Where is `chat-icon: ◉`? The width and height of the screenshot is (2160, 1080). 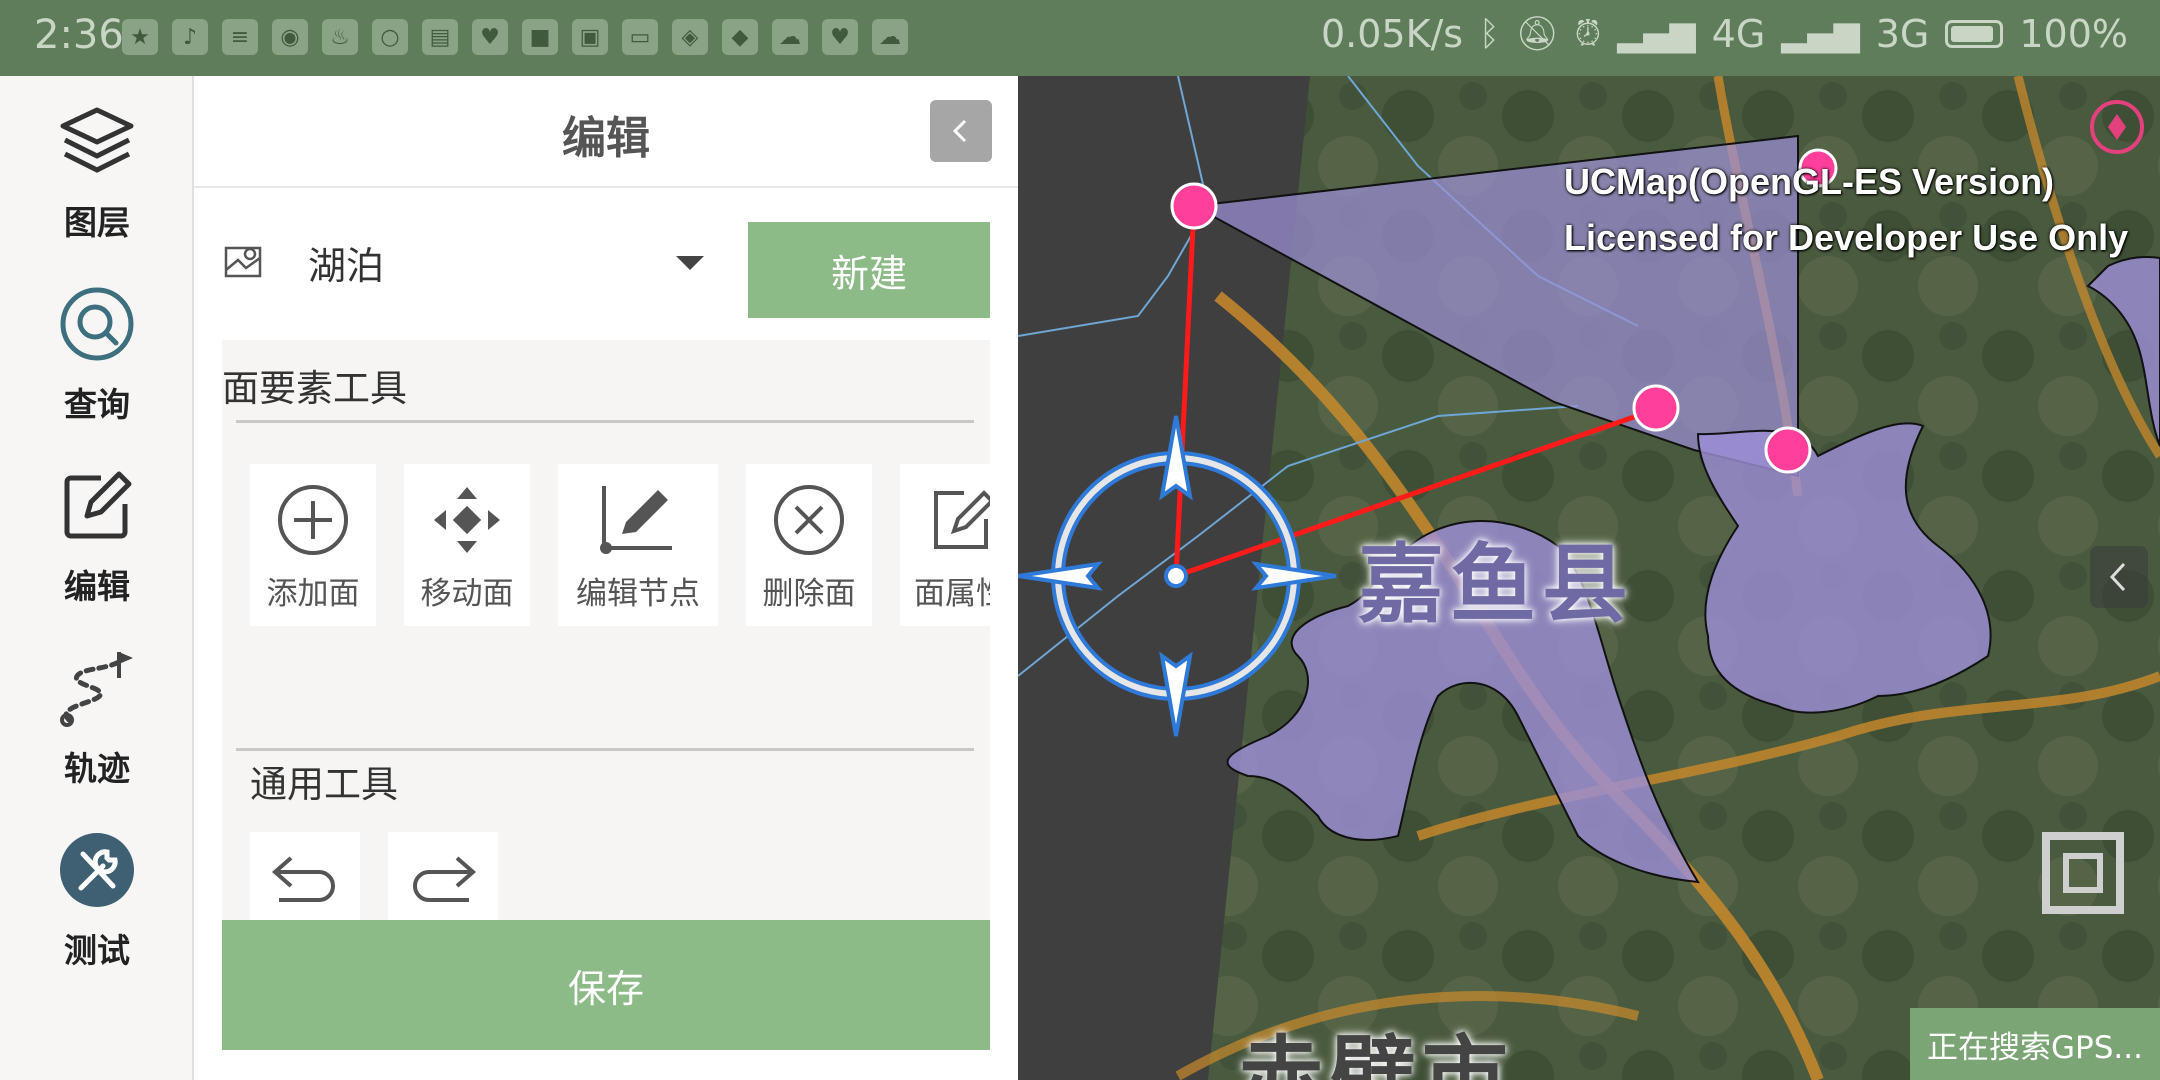 chat-icon: ◉ is located at coordinates (290, 37).